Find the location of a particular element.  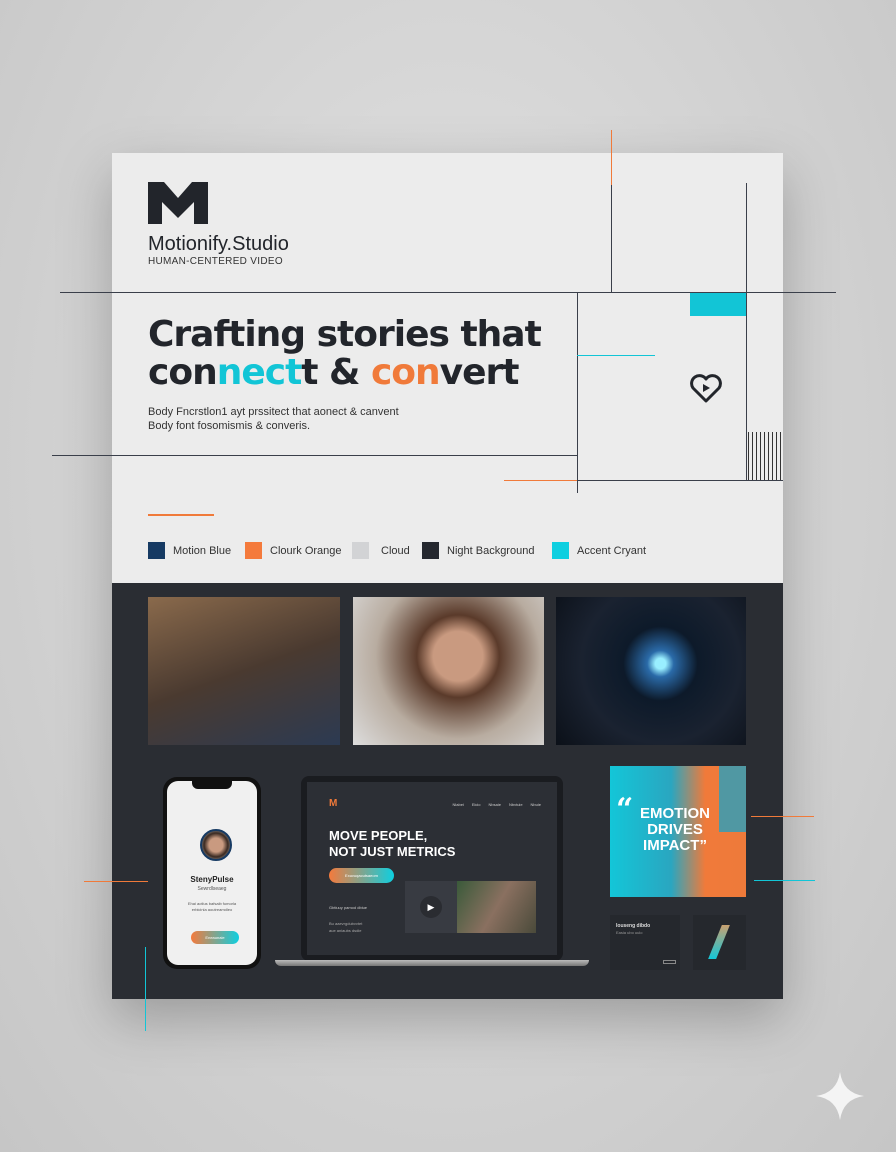

swatch-night: Night Background is located at coordinates (478, 550).